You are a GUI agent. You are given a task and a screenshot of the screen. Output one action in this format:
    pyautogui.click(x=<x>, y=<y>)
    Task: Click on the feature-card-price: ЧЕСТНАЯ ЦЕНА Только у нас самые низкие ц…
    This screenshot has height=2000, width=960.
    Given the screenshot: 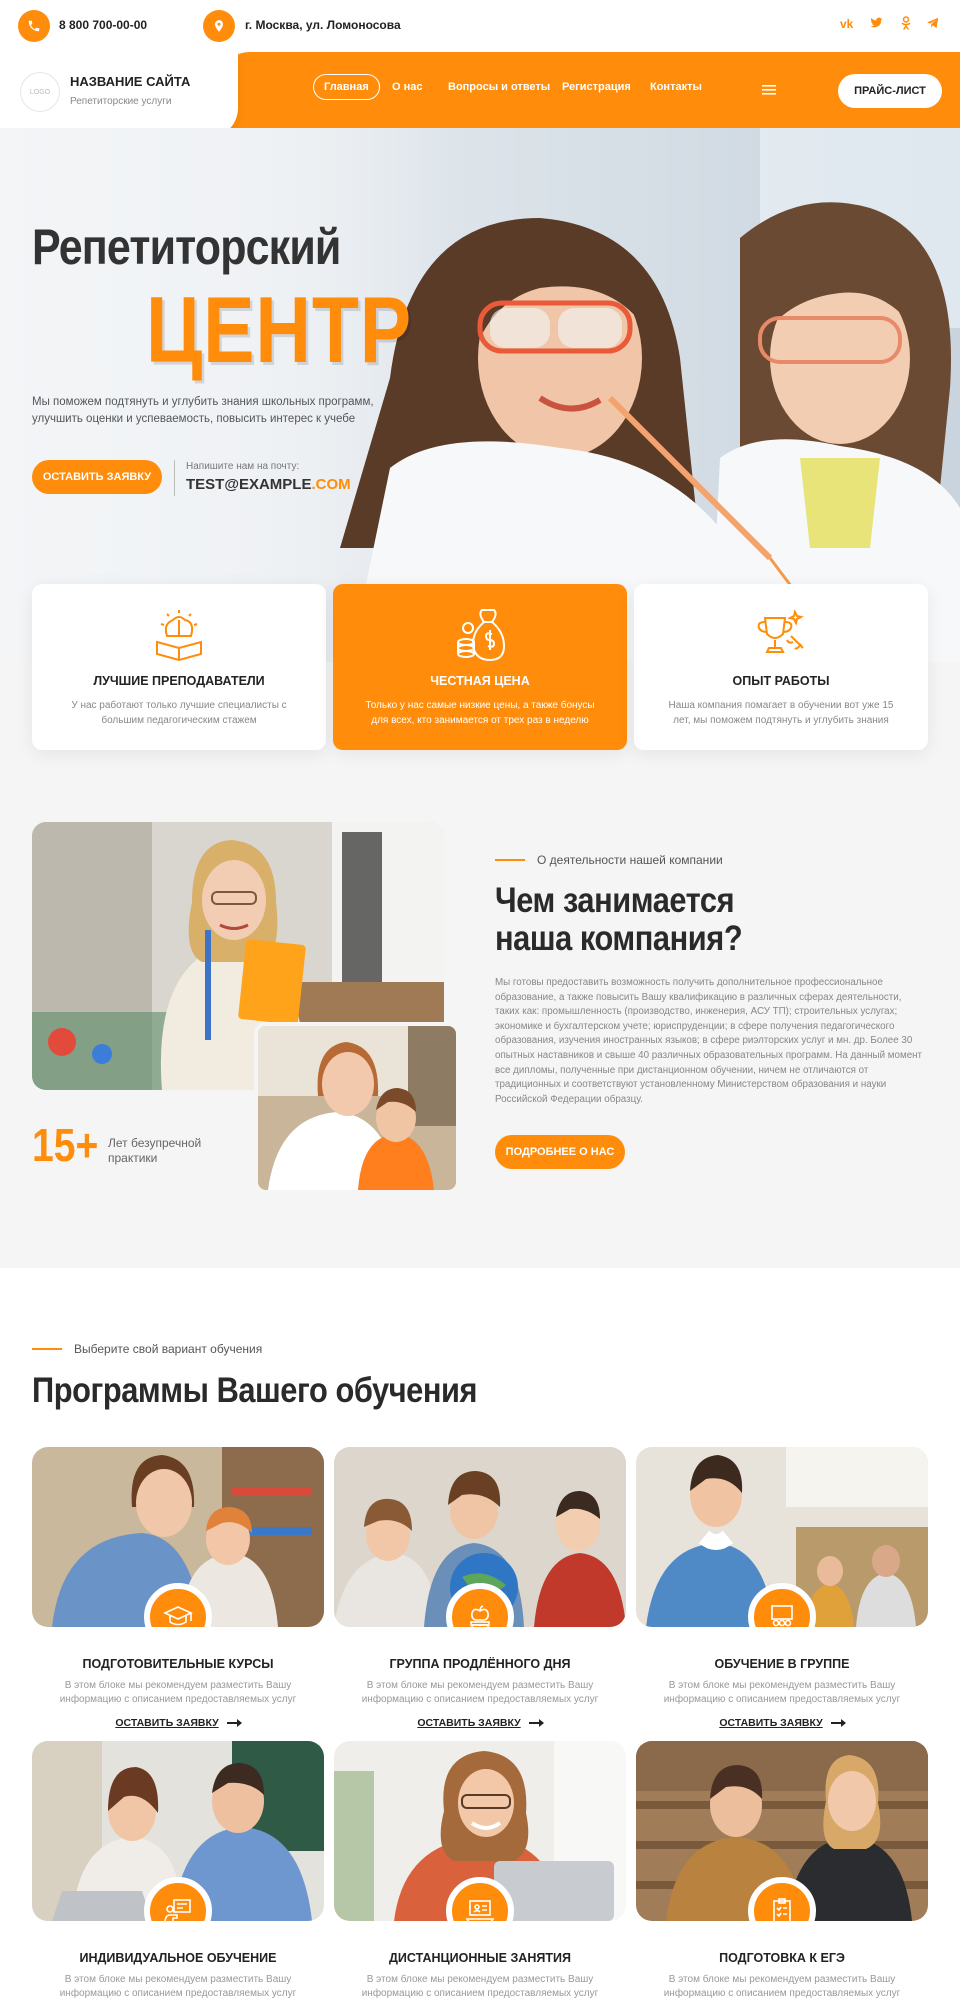 What is the action you would take?
    pyautogui.click(x=480, y=667)
    